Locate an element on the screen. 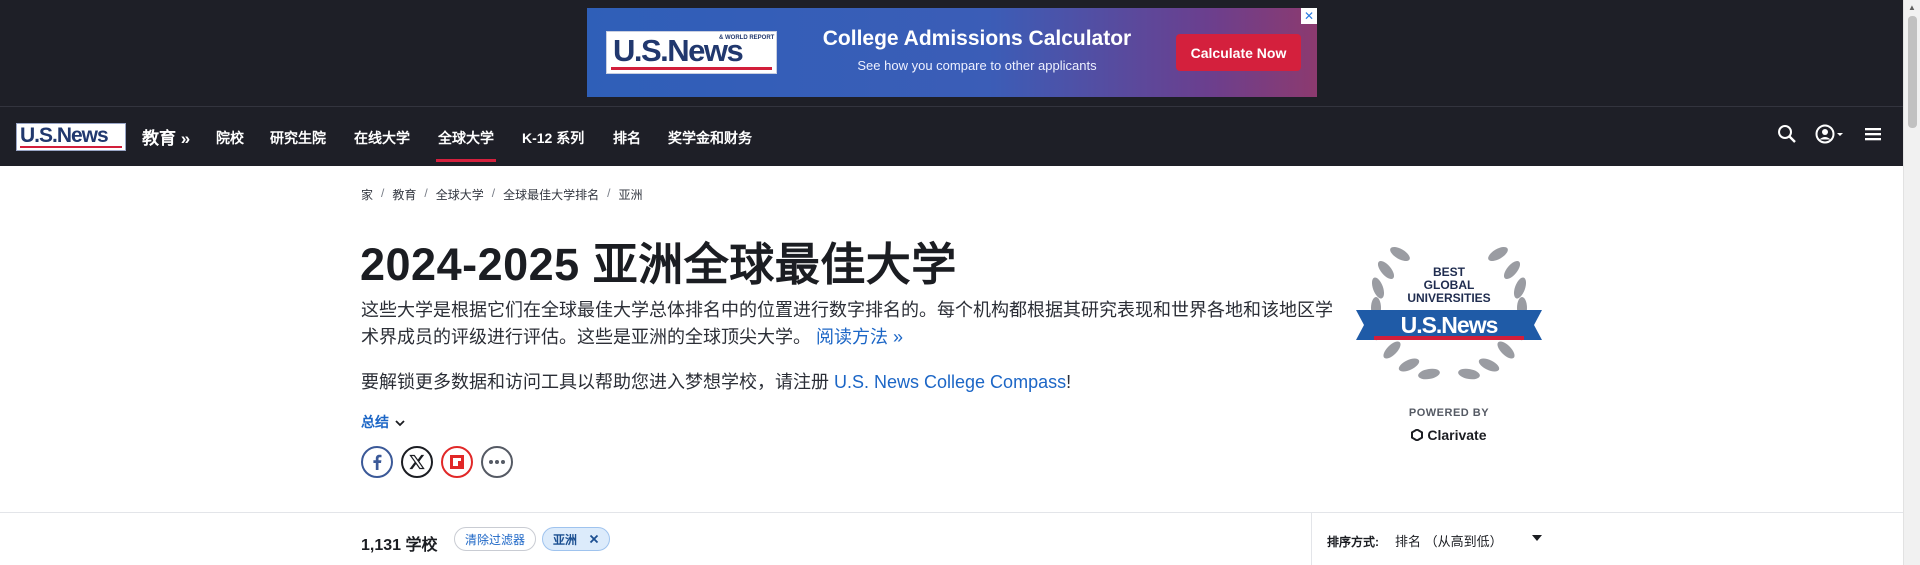  compass-suffix: ! is located at coordinates (1069, 382).